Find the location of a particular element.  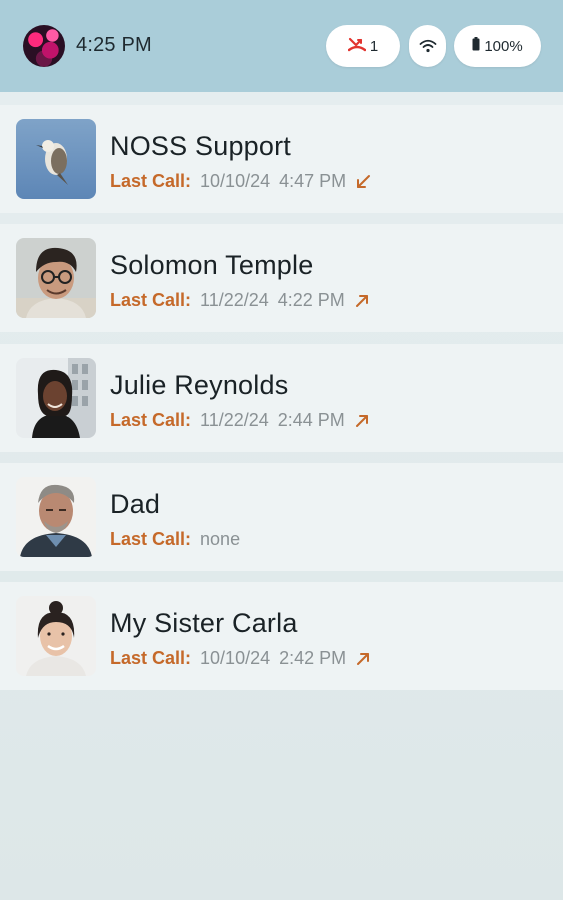

missed-calls-indicator: 1 is located at coordinates (363, 46).